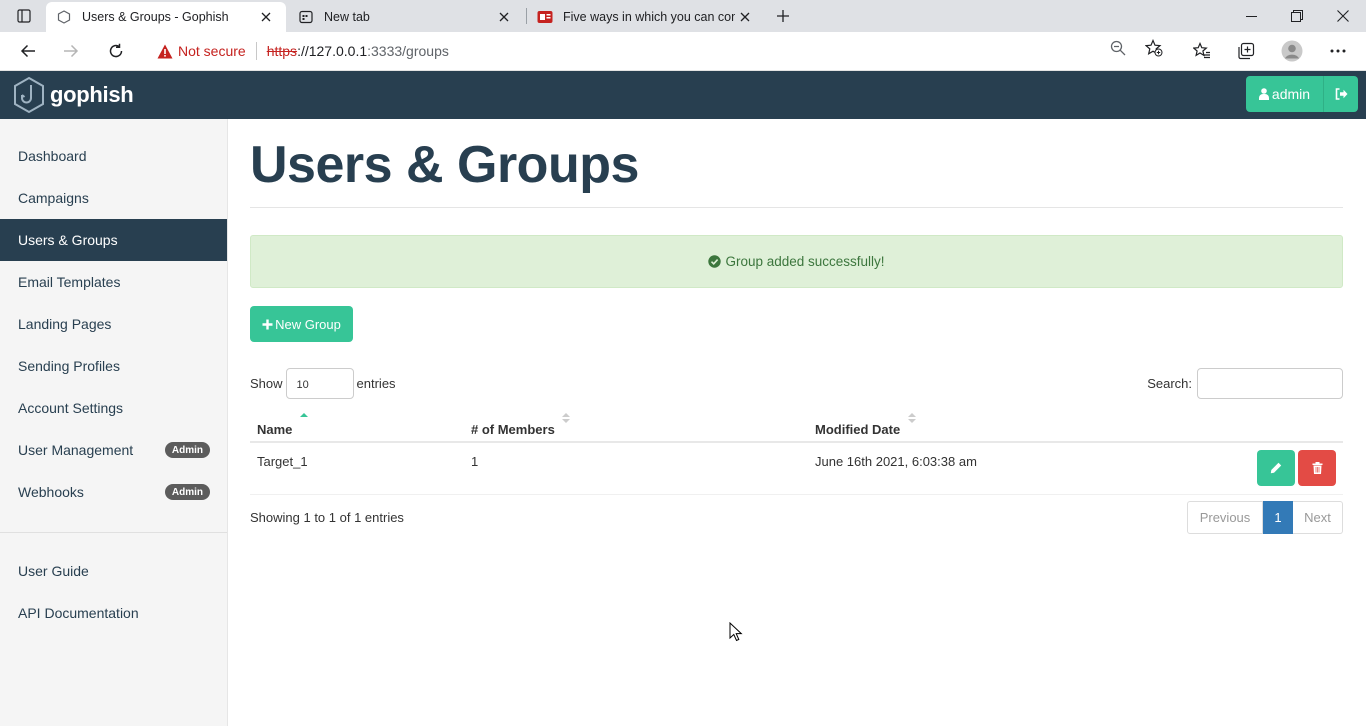 Image resolution: width=1366 pixels, height=726 pixels. What do you see at coordinates (113, 198) in the screenshot?
I see `sidebar-item-campaigns: Campaigns` at bounding box center [113, 198].